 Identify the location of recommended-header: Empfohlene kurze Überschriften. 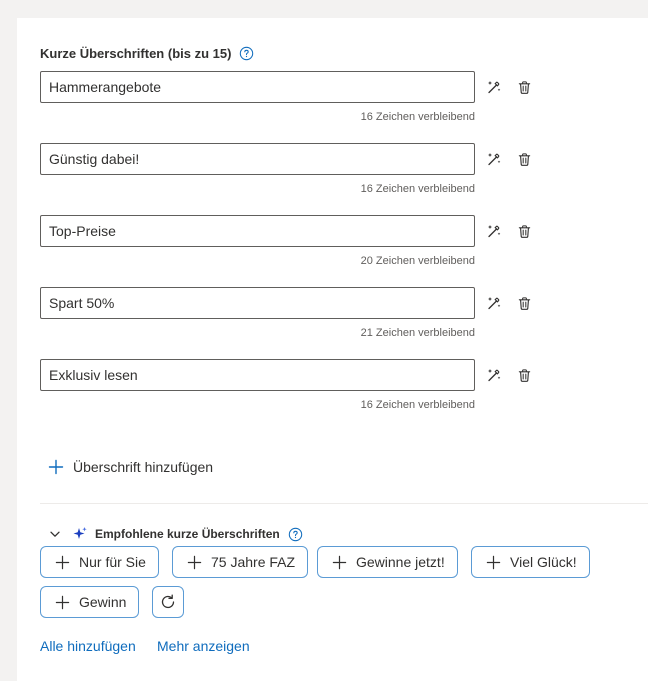
(175, 534).